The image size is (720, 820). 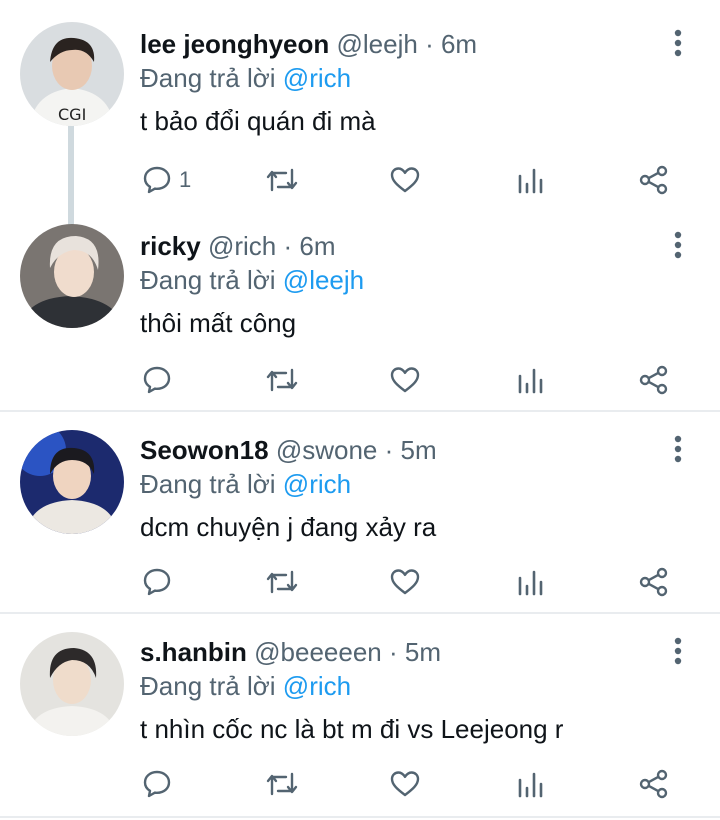 What do you see at coordinates (258, 121) in the screenshot?
I see `tweet-text: t bảo đổi quán đi mà` at bounding box center [258, 121].